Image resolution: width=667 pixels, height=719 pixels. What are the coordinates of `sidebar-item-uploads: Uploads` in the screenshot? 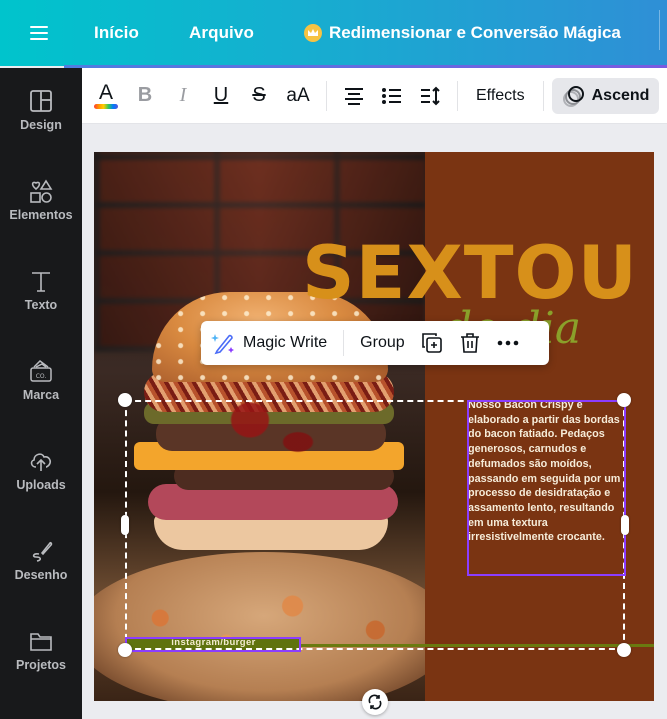 It's located at (41, 483).